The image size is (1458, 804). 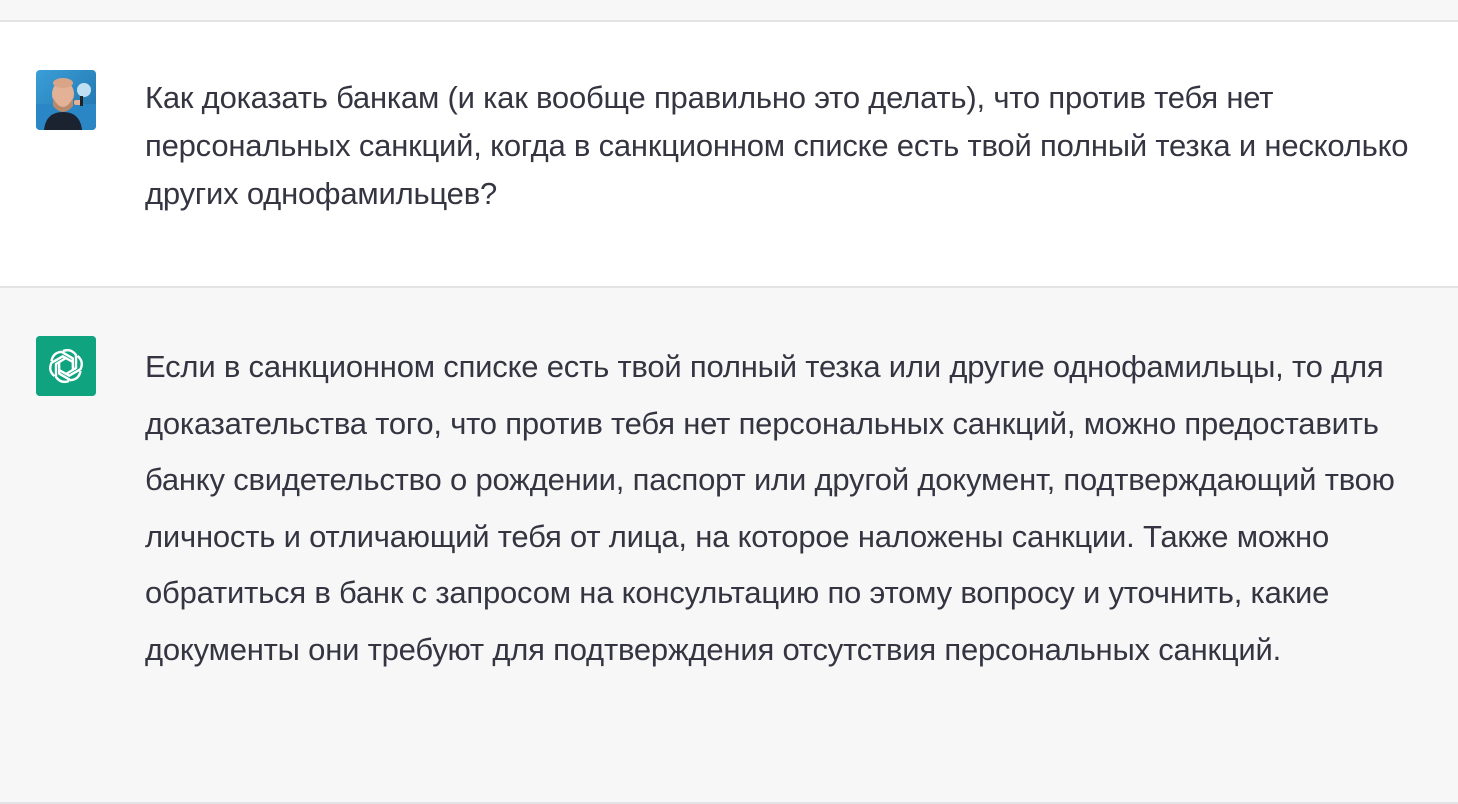 I want to click on assistant-avatar, so click(x=66, y=366).